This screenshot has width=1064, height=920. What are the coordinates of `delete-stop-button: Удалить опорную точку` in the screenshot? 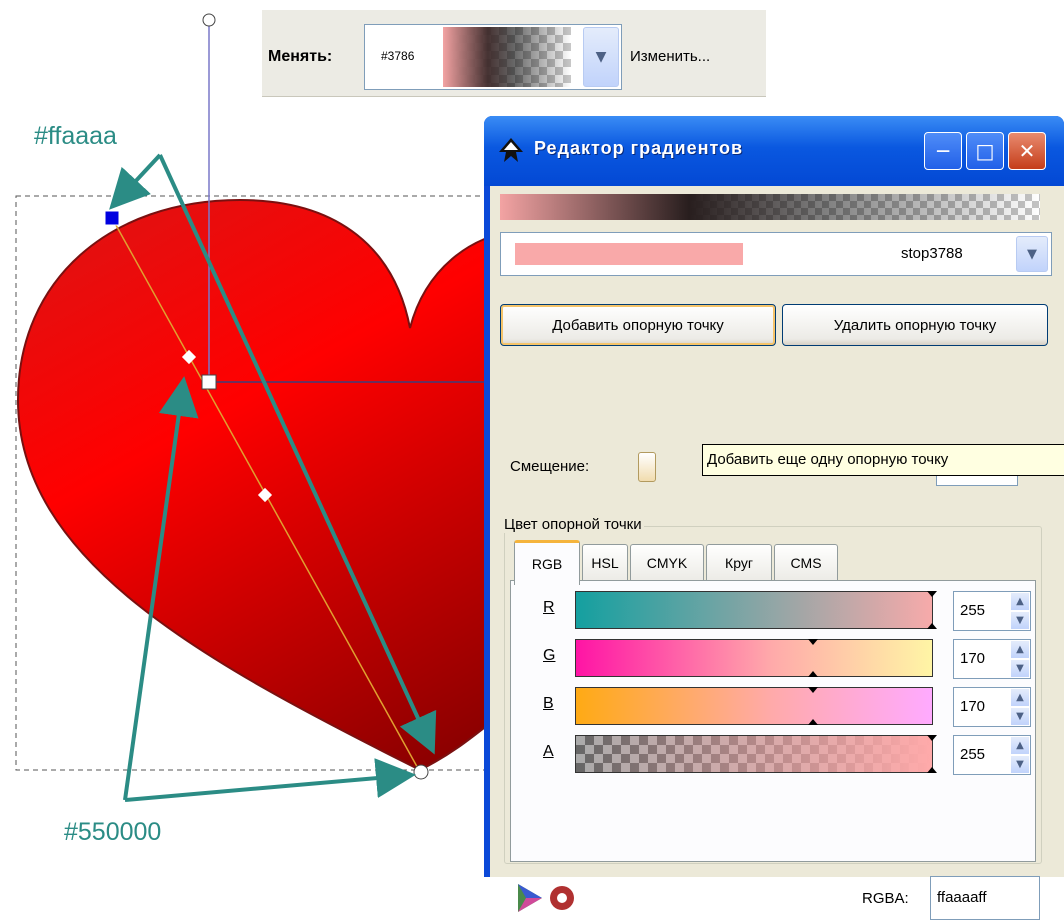 It's located at (915, 325).